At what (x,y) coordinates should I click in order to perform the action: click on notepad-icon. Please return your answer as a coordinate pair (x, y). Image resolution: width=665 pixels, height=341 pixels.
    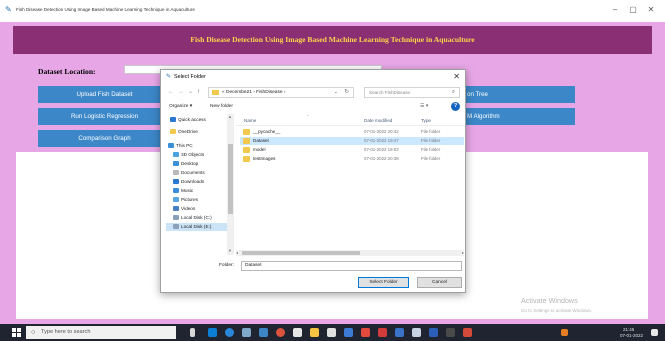
    Looking at the image, I should click on (297, 332).